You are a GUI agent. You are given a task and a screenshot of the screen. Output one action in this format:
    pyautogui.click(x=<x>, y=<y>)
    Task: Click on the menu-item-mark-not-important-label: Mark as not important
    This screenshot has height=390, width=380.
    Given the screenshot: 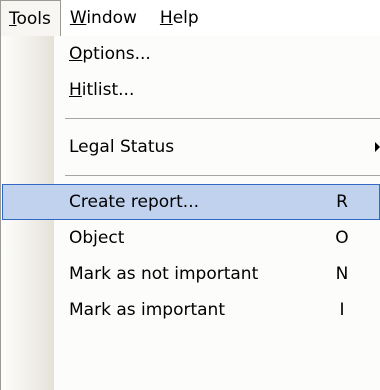 What is the action you would take?
    pyautogui.click(x=164, y=274)
    